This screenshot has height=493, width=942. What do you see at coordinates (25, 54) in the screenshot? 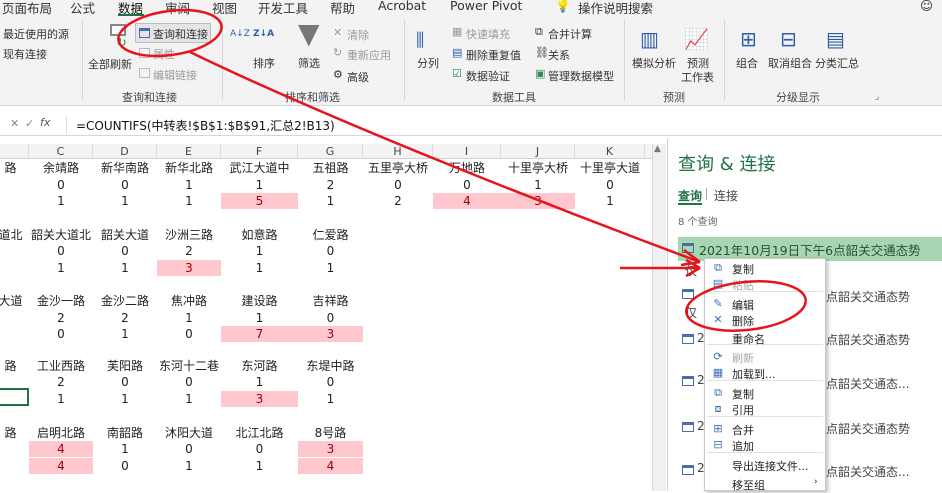
I see `existing-connections-button: 现有连接` at bounding box center [25, 54].